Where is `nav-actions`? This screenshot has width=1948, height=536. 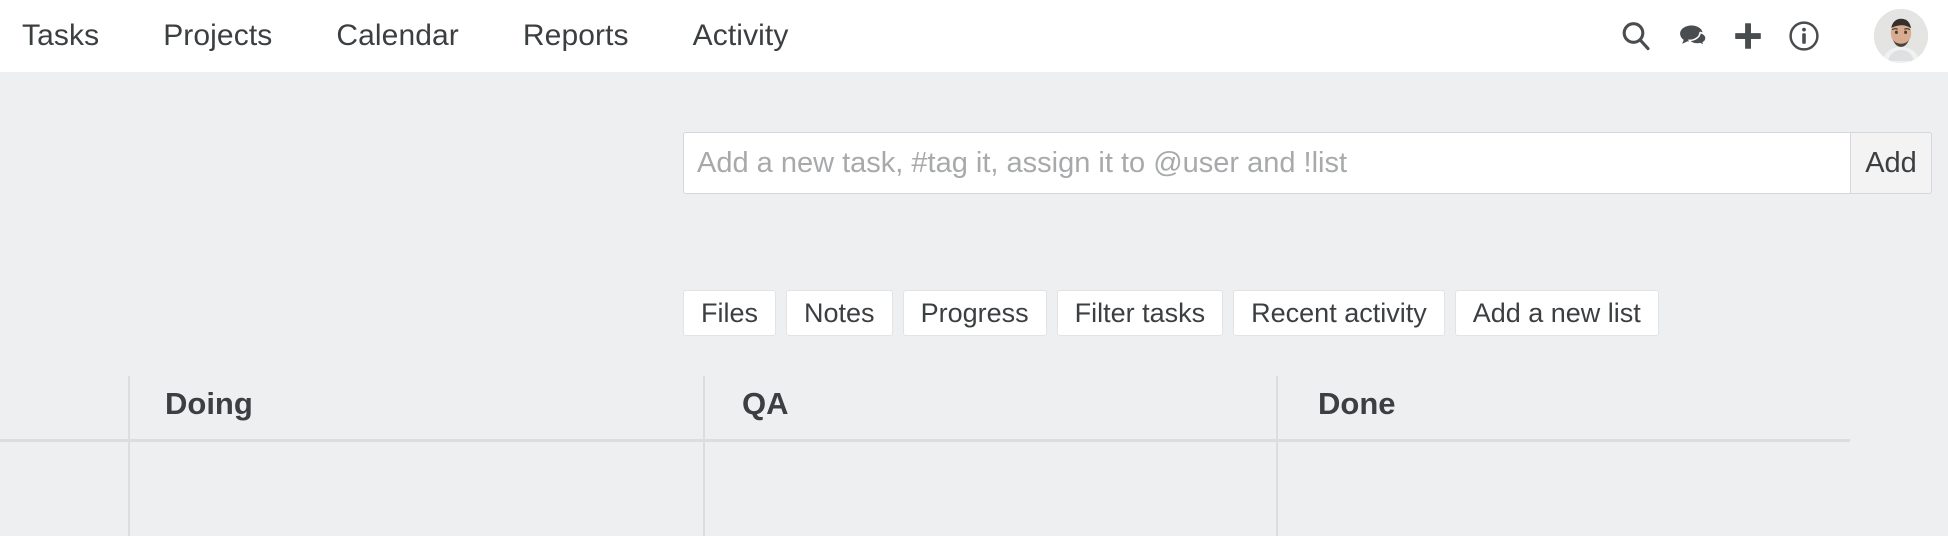
nav-actions is located at coordinates (1769, 36).